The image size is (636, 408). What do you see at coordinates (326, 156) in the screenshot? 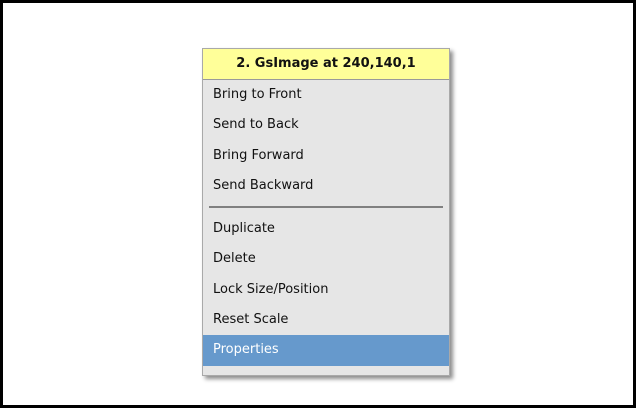
I see `menu-item-bring-forward: Bring Forward` at bounding box center [326, 156].